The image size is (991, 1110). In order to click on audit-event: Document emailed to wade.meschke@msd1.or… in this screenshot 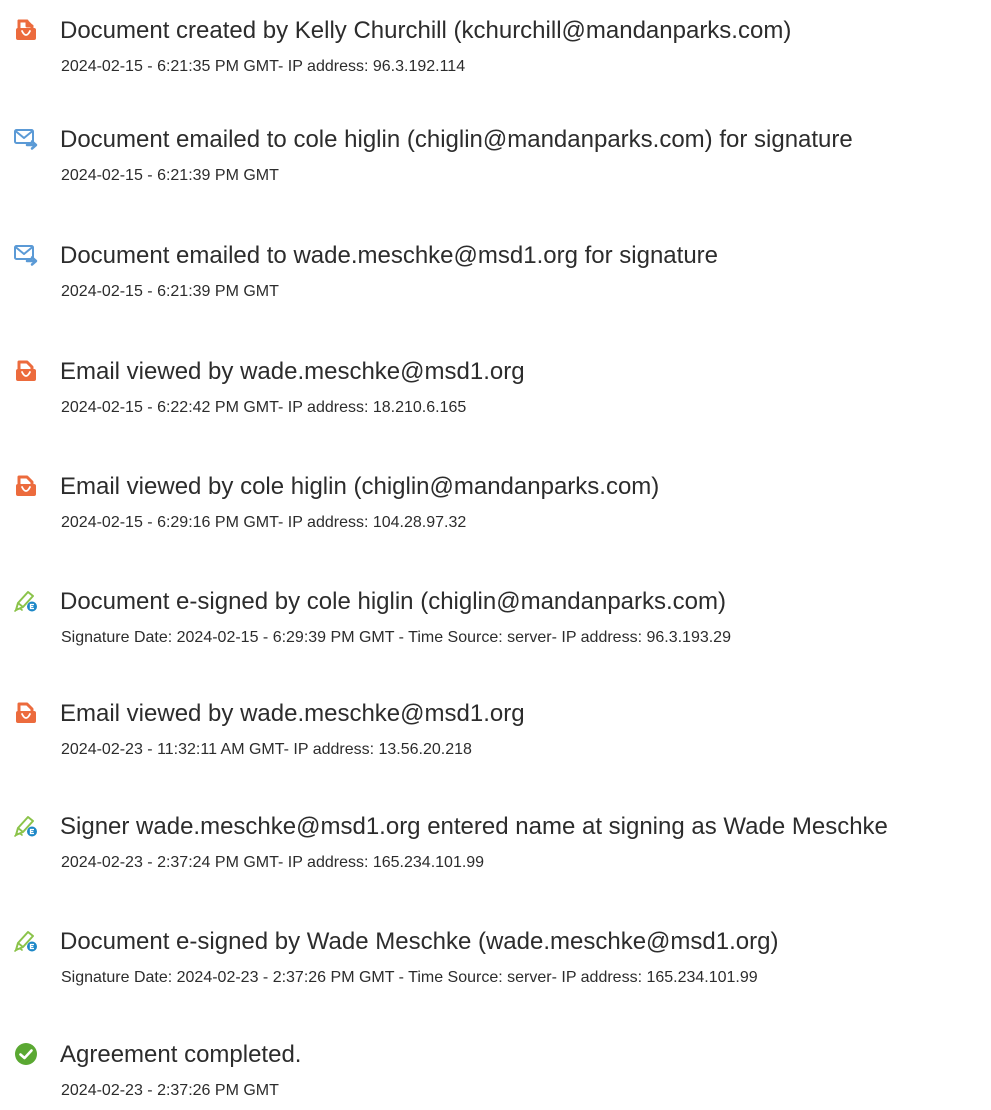, I will do `click(495, 292)`.